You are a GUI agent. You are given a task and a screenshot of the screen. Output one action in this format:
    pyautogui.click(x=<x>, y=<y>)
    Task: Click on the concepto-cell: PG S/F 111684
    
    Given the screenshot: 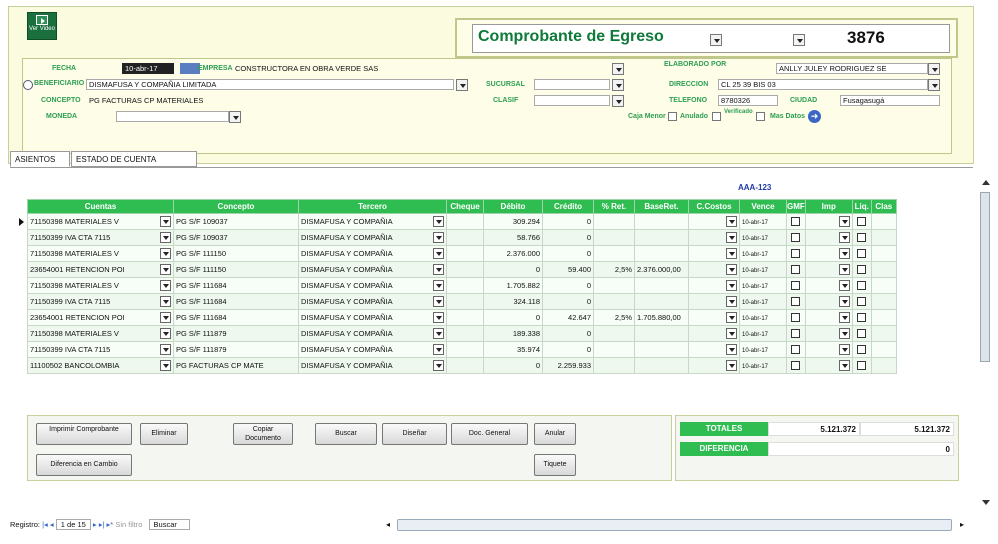 What is the action you would take?
    pyautogui.click(x=236, y=317)
    